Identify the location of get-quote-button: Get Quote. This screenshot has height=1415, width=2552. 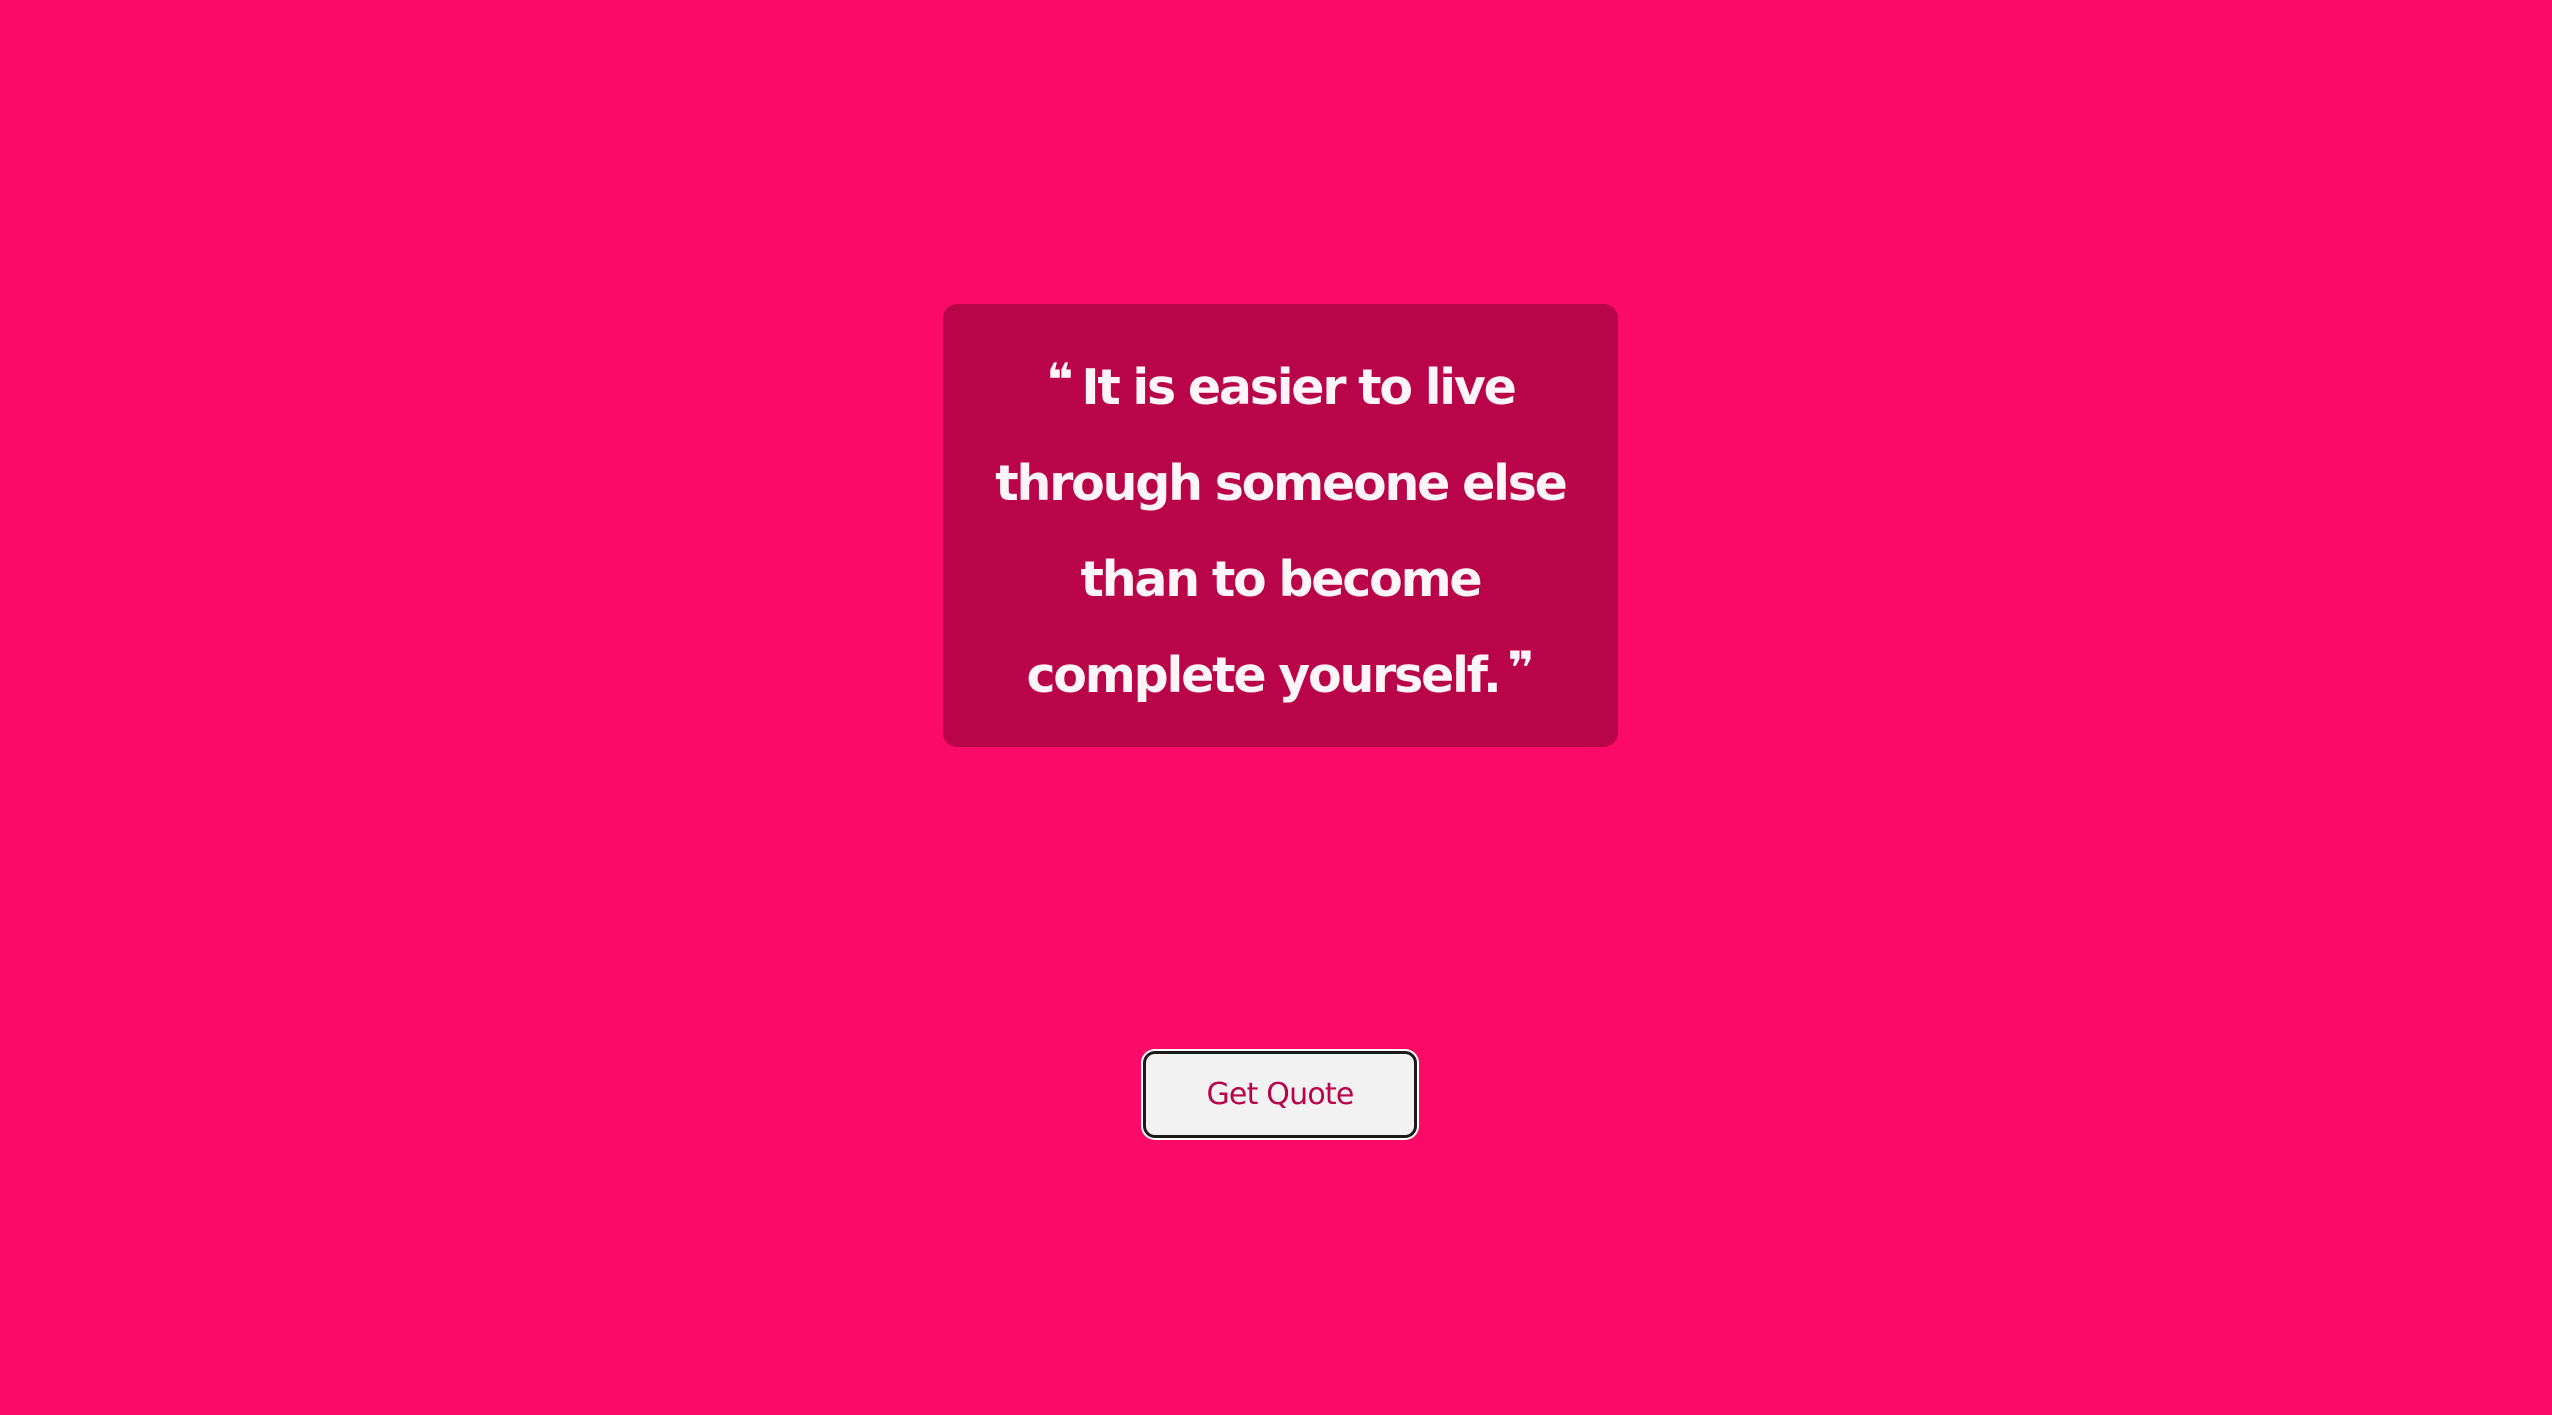
(1280, 1094).